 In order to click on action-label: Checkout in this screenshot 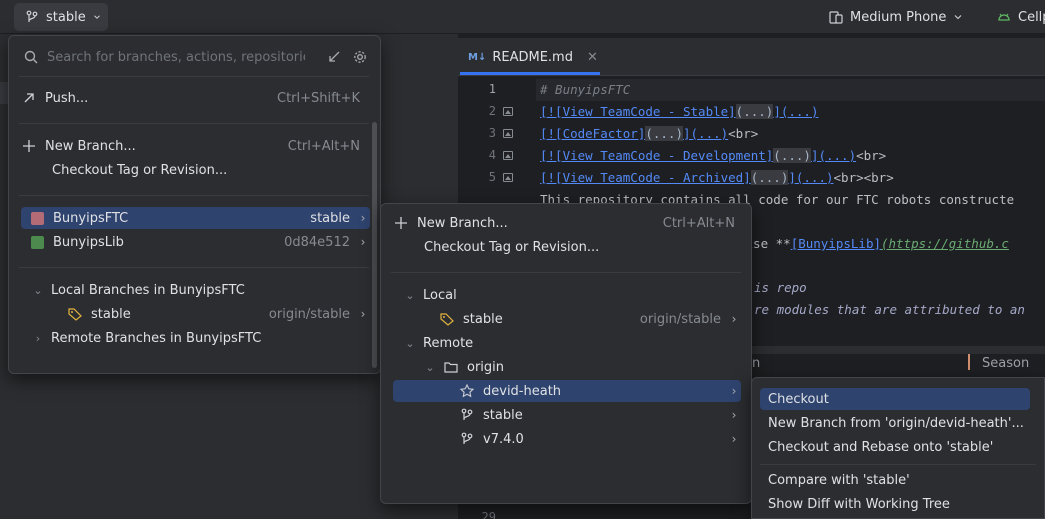, I will do `click(798, 399)`.